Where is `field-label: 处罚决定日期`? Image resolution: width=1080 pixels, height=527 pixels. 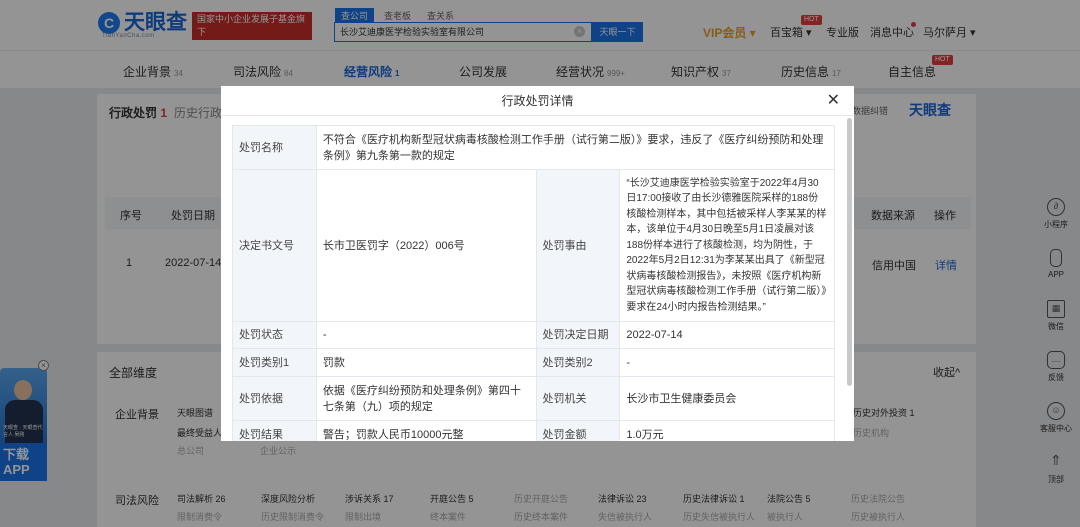 field-label: 处罚决定日期 is located at coordinates (578, 335).